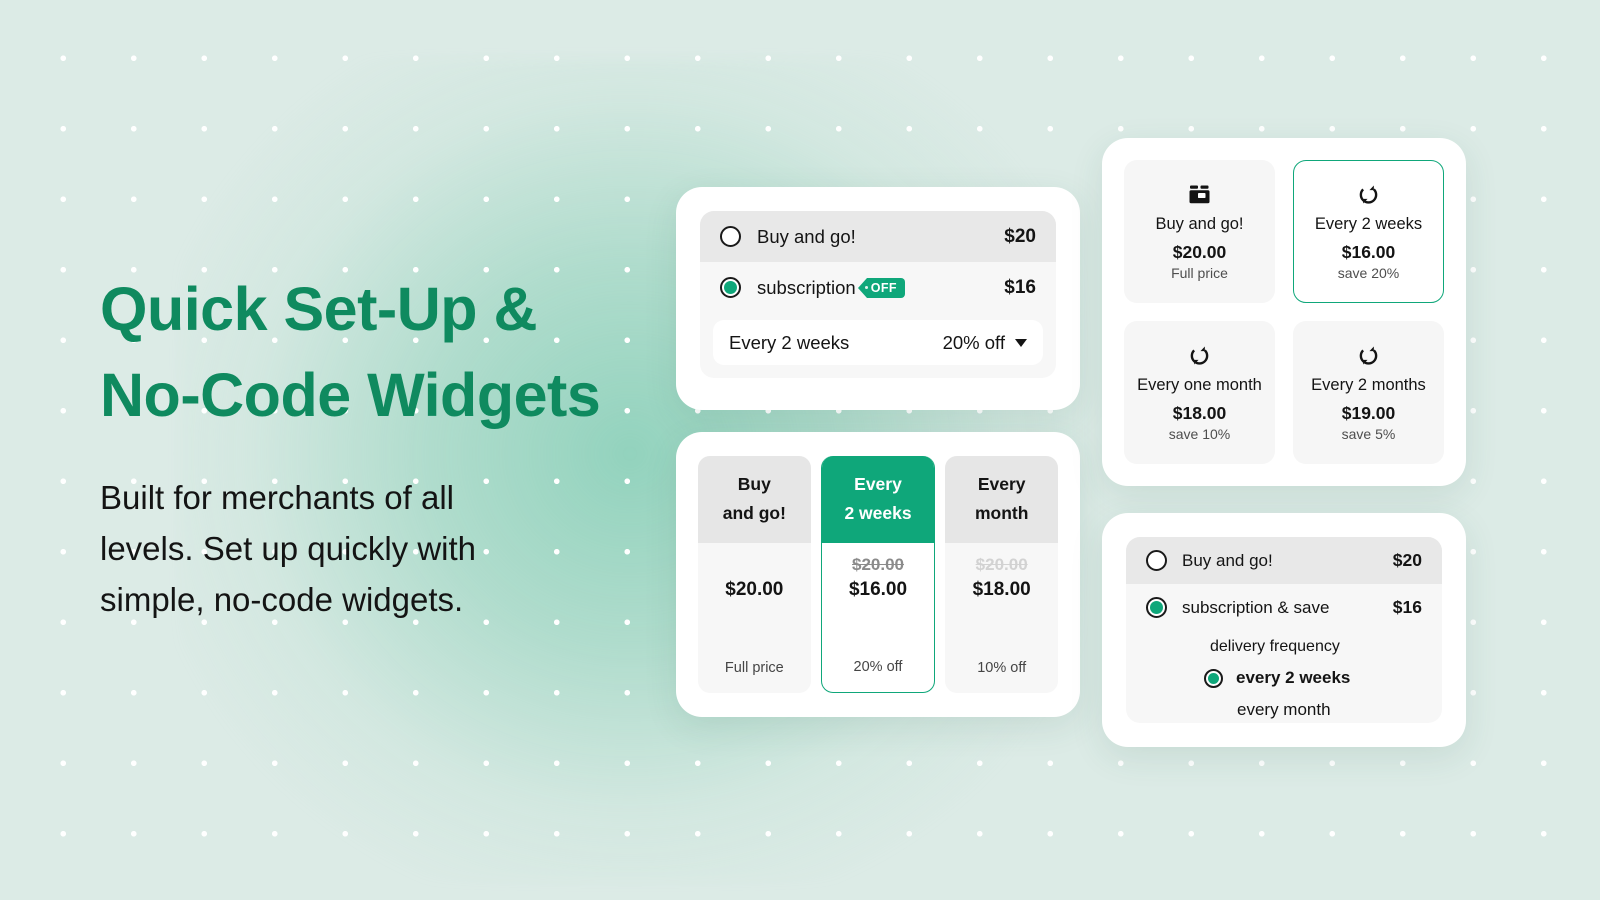  Describe the element at coordinates (1199, 272) in the screenshot. I see `plan-note: Full price` at that location.